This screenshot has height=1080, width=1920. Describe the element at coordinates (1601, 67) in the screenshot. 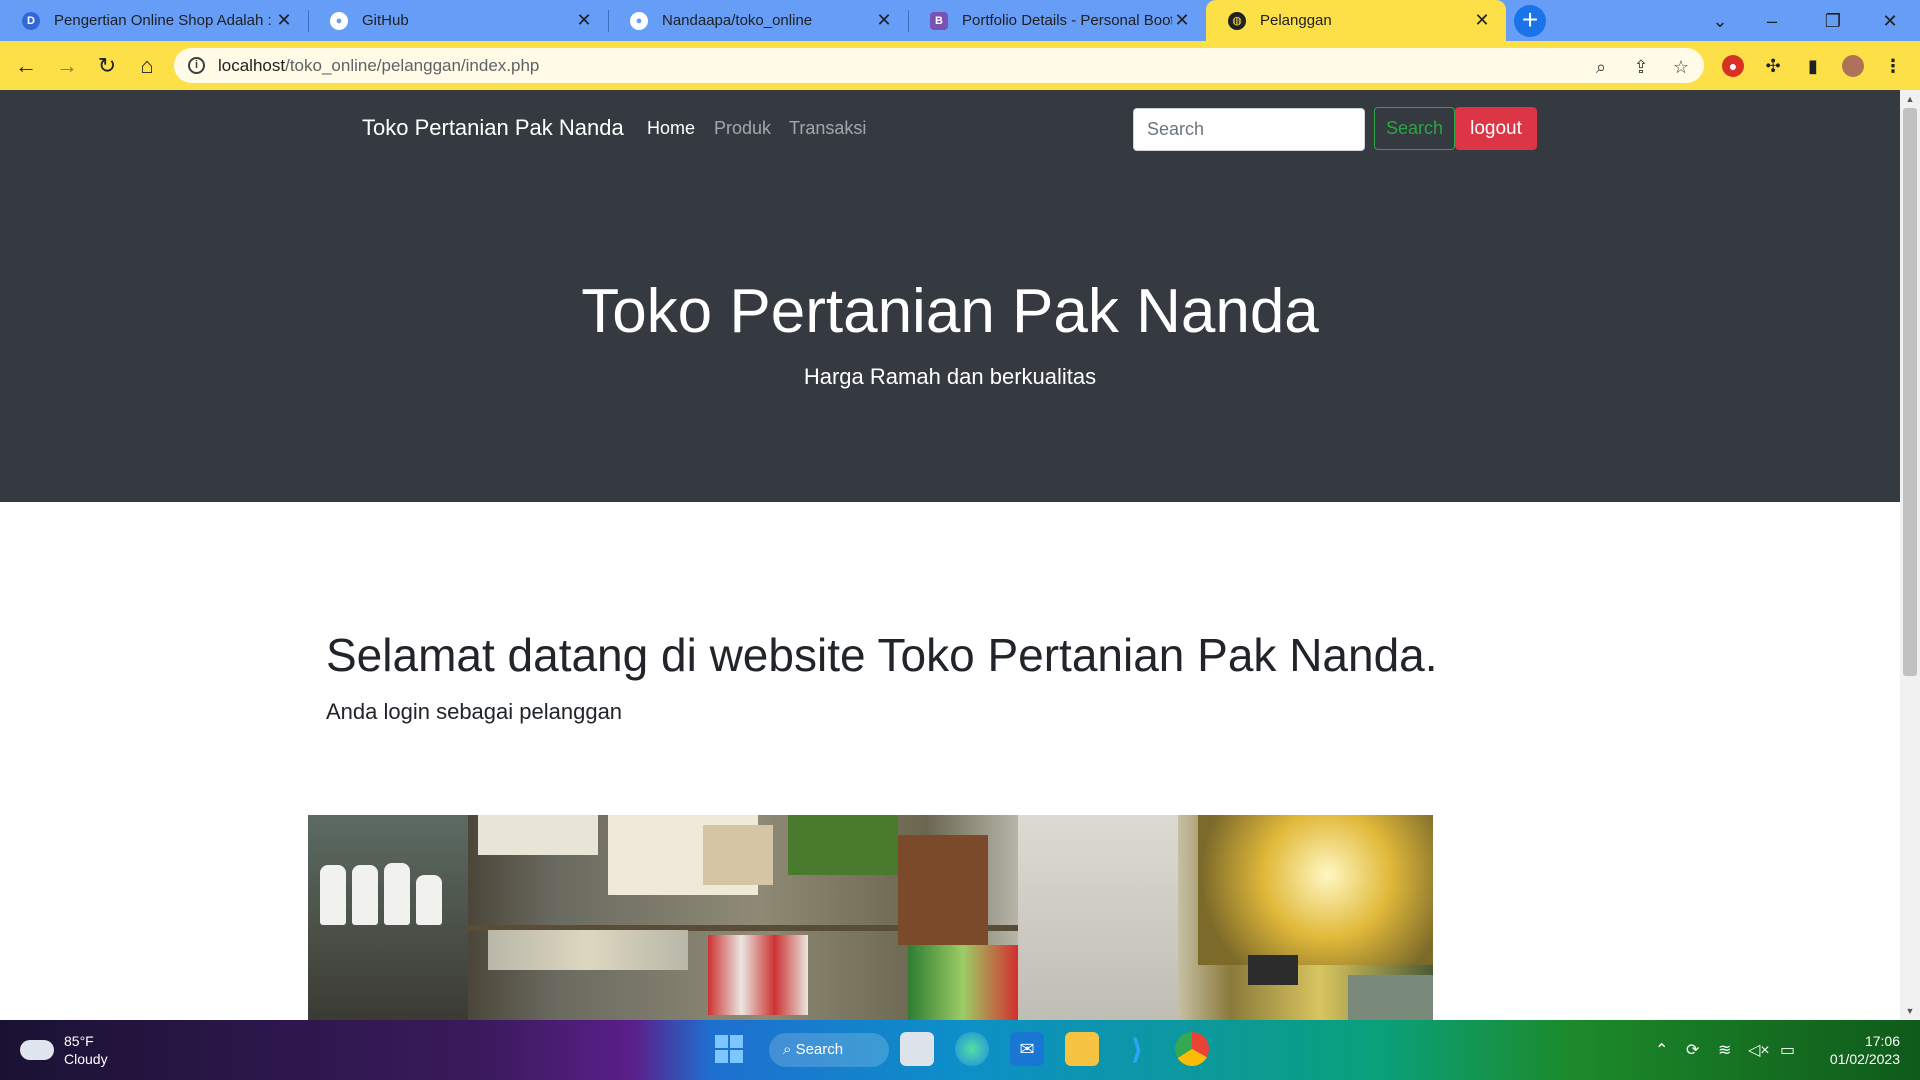

I see `zoom-icon: ⌕` at that location.